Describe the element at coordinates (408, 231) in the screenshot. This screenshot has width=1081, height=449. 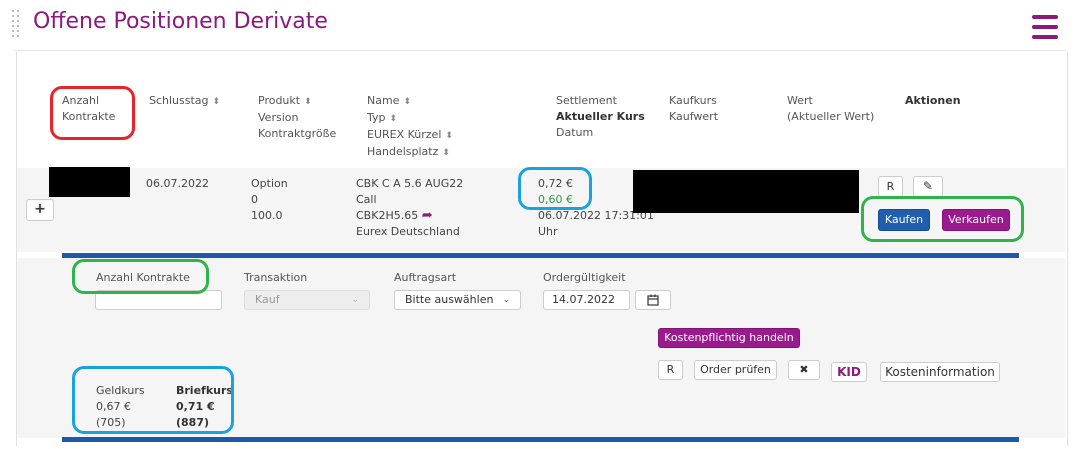
I see `cell-handelsplatz-value: Eurex Deutschland` at that location.